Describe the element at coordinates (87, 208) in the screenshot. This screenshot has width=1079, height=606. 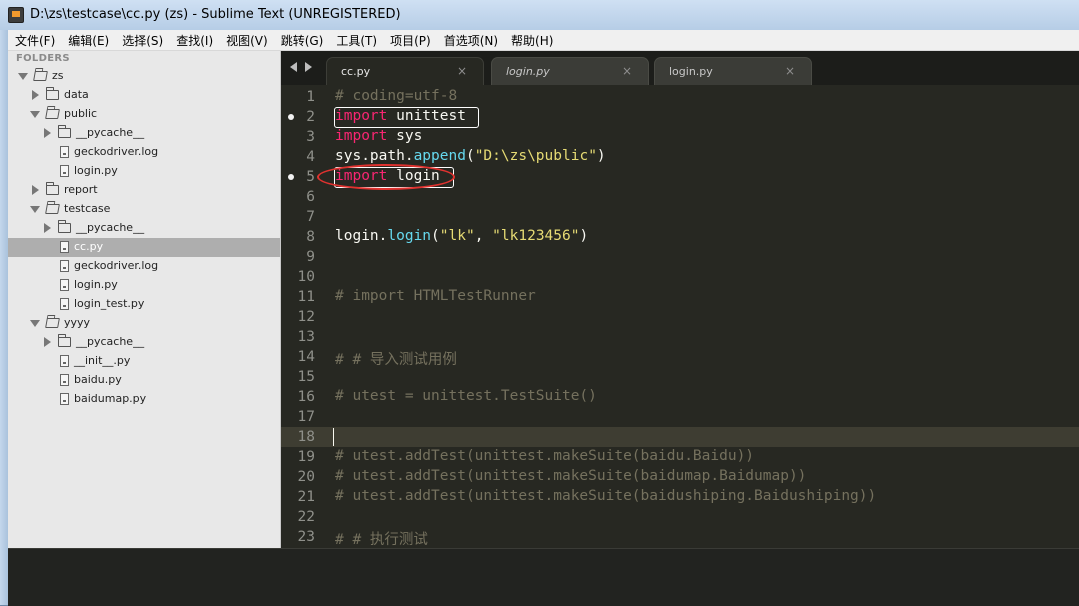
I see `tree-item-label: testcase` at that location.